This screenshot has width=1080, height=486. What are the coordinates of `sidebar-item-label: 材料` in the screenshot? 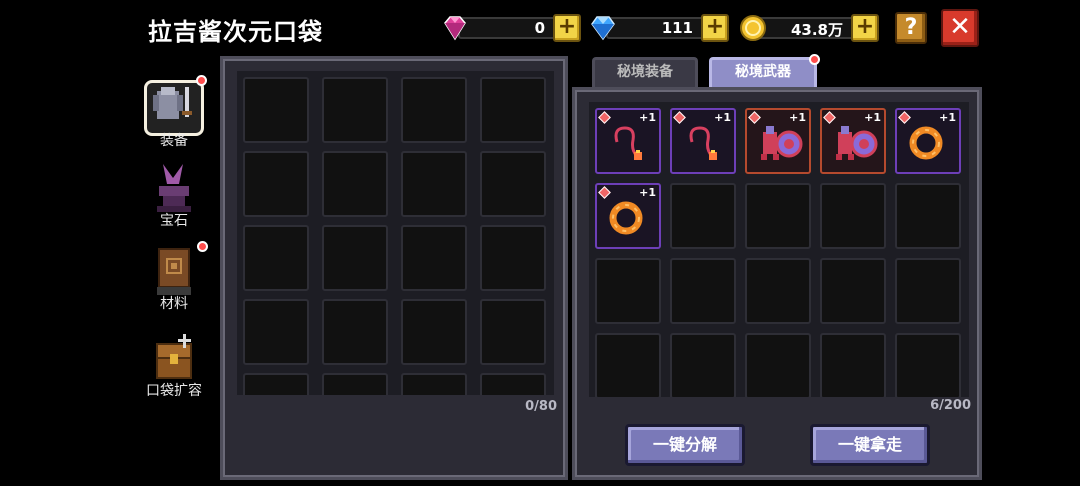 It's located at (174, 304).